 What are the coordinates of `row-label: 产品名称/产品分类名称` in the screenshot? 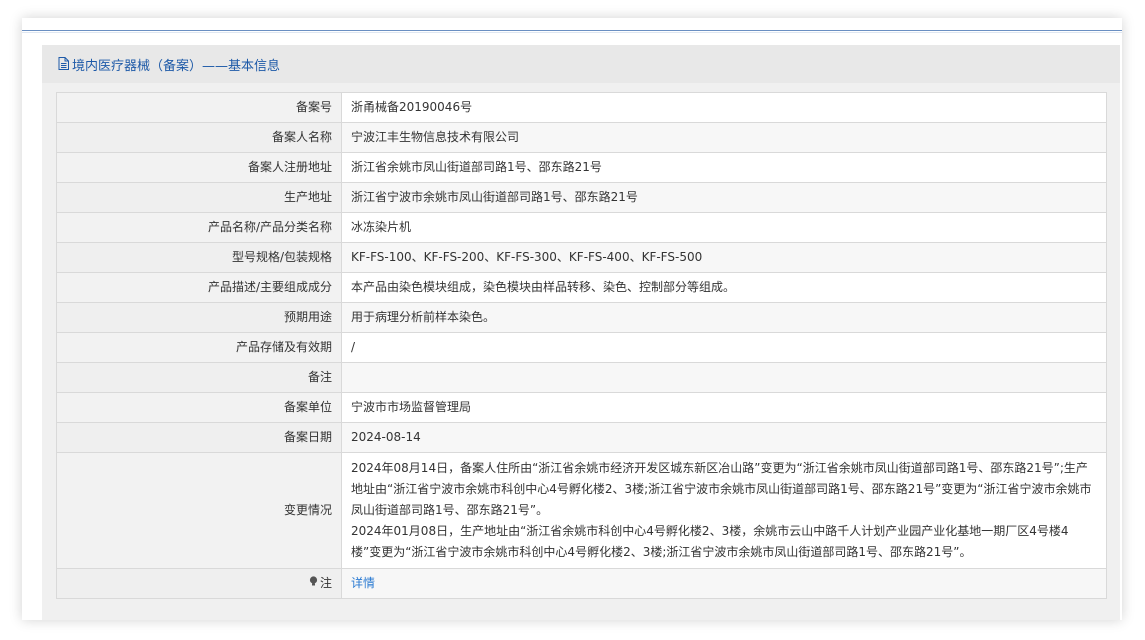 It's located at (199, 227).